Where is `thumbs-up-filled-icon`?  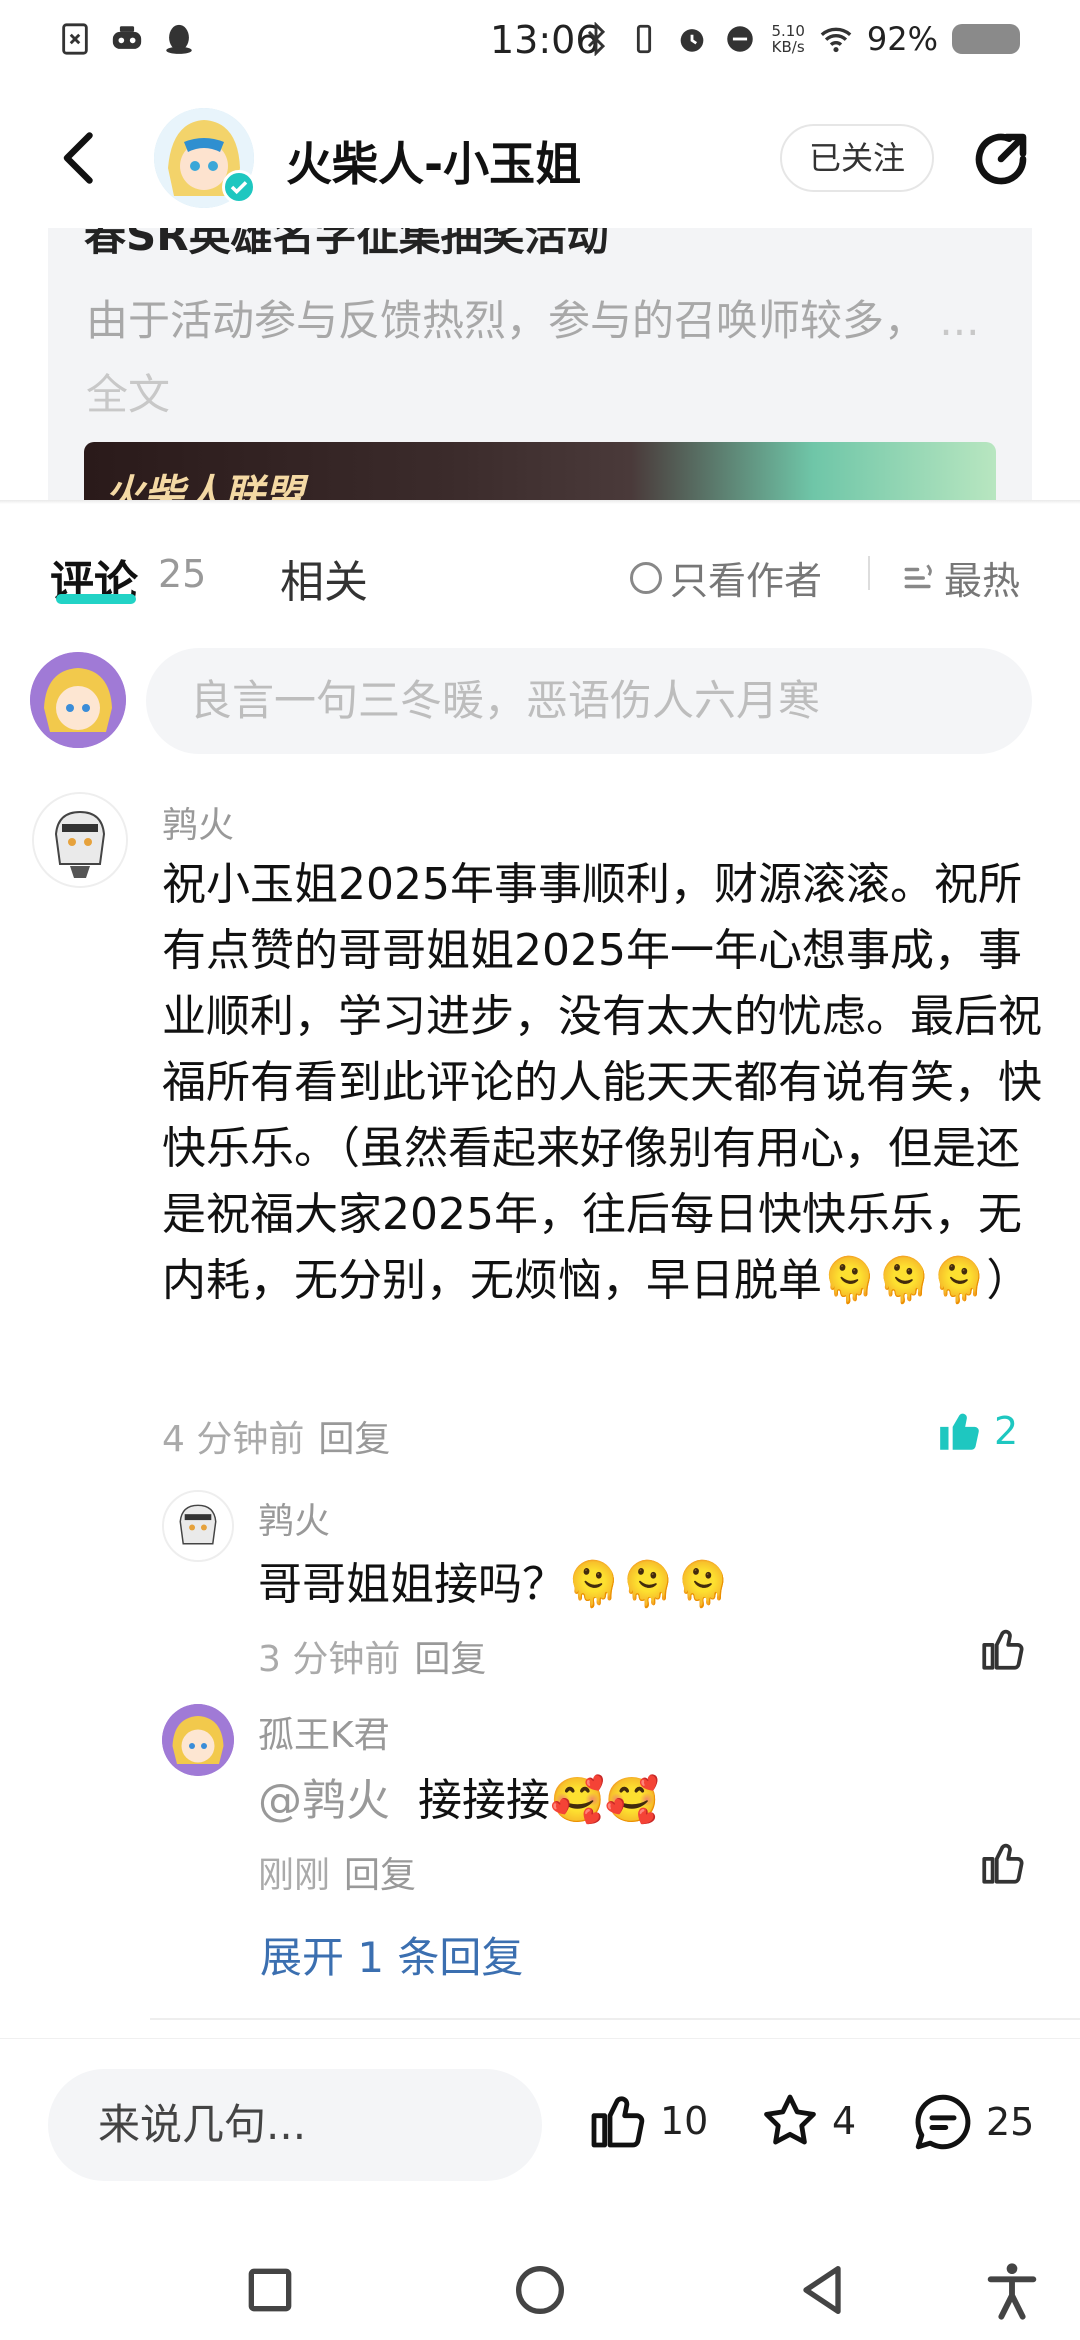 thumbs-up-filled-icon is located at coordinates (959, 1431).